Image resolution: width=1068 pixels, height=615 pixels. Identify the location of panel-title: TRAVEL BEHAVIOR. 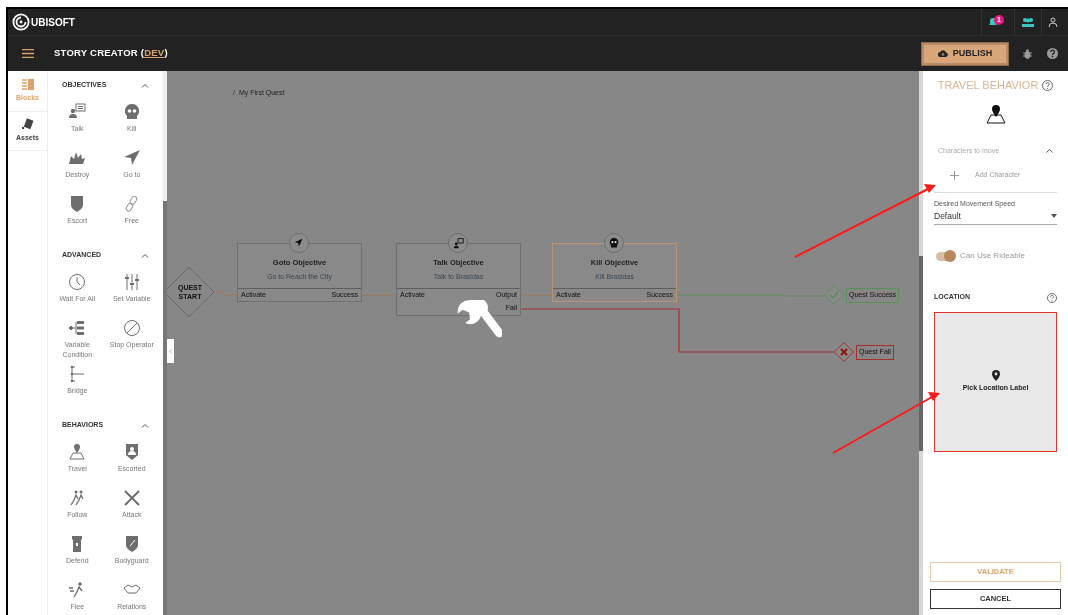
(988, 85).